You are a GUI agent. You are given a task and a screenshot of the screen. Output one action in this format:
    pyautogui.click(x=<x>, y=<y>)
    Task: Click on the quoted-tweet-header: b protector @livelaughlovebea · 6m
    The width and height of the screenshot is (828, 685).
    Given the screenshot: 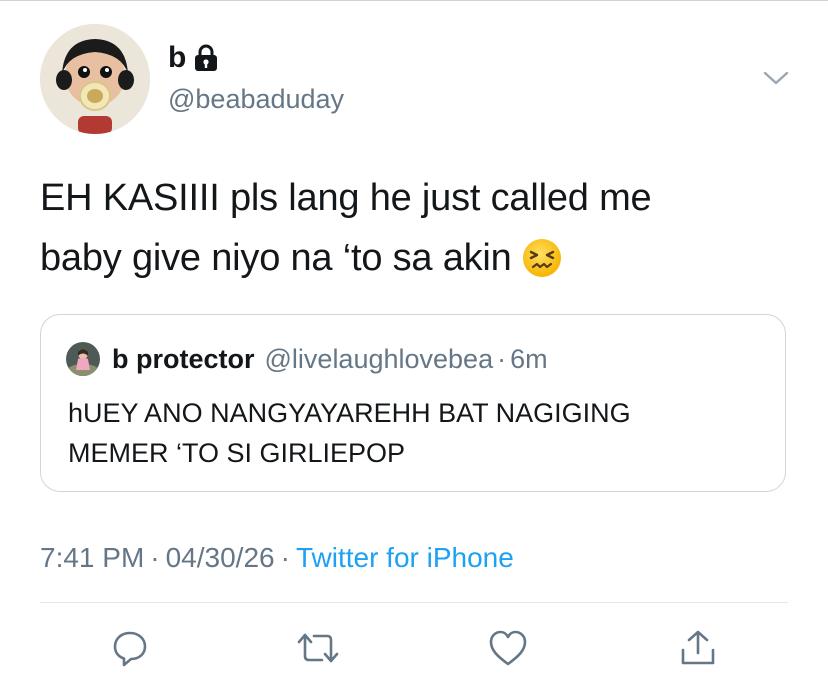 What is the action you would take?
    pyautogui.click(x=307, y=359)
    